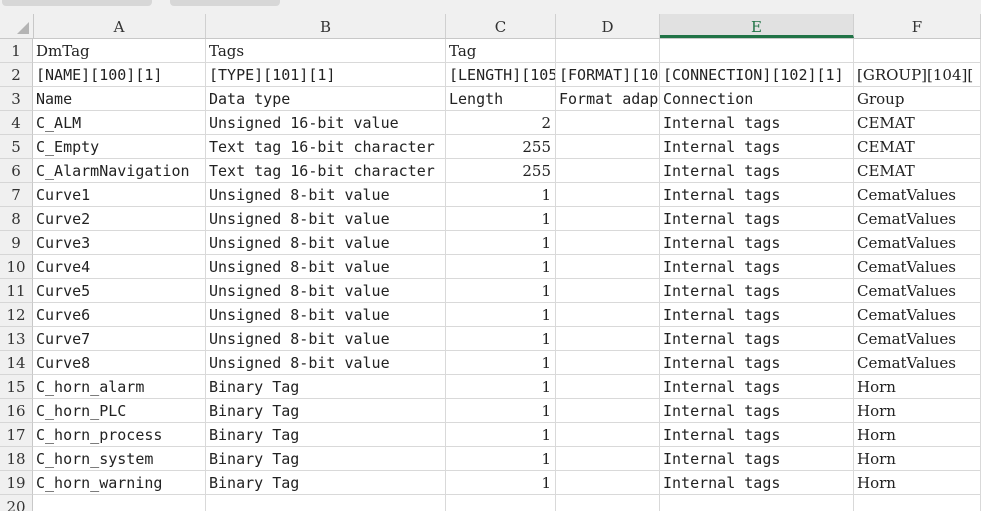  I want to click on cell-e5: Internal tags, so click(757, 147).